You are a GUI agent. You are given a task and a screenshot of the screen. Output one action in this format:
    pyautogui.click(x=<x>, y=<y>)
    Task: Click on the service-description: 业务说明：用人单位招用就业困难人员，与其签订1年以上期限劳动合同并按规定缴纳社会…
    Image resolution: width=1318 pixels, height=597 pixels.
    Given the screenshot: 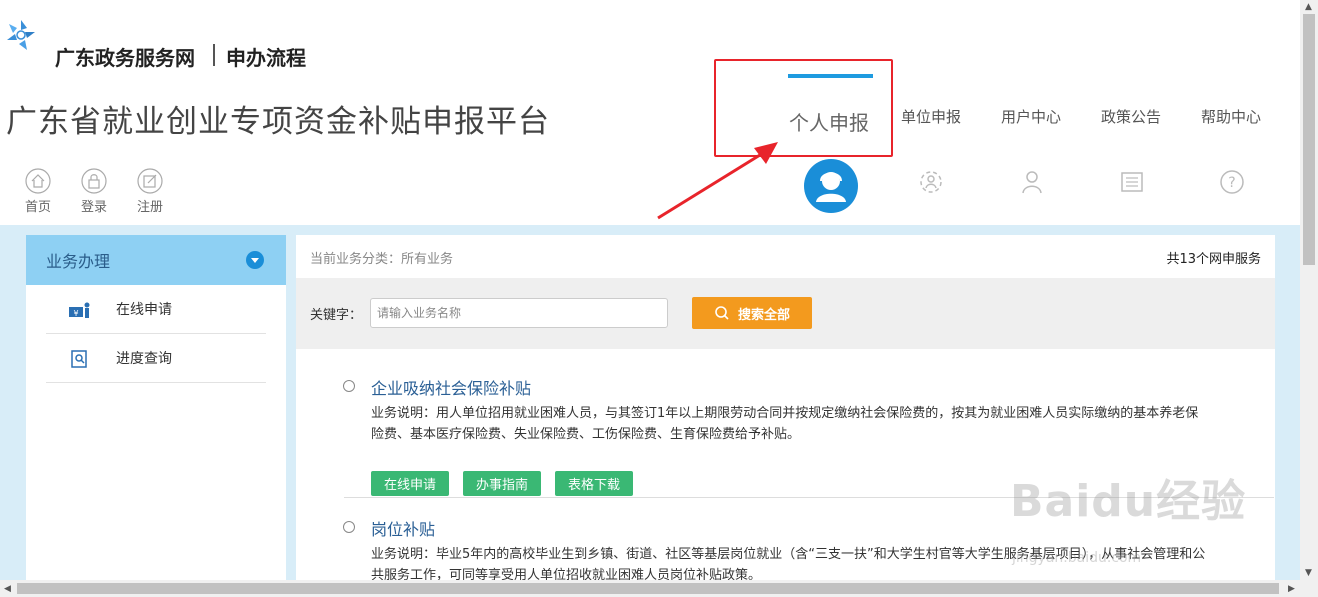 What is the action you would take?
    pyautogui.click(x=785, y=424)
    